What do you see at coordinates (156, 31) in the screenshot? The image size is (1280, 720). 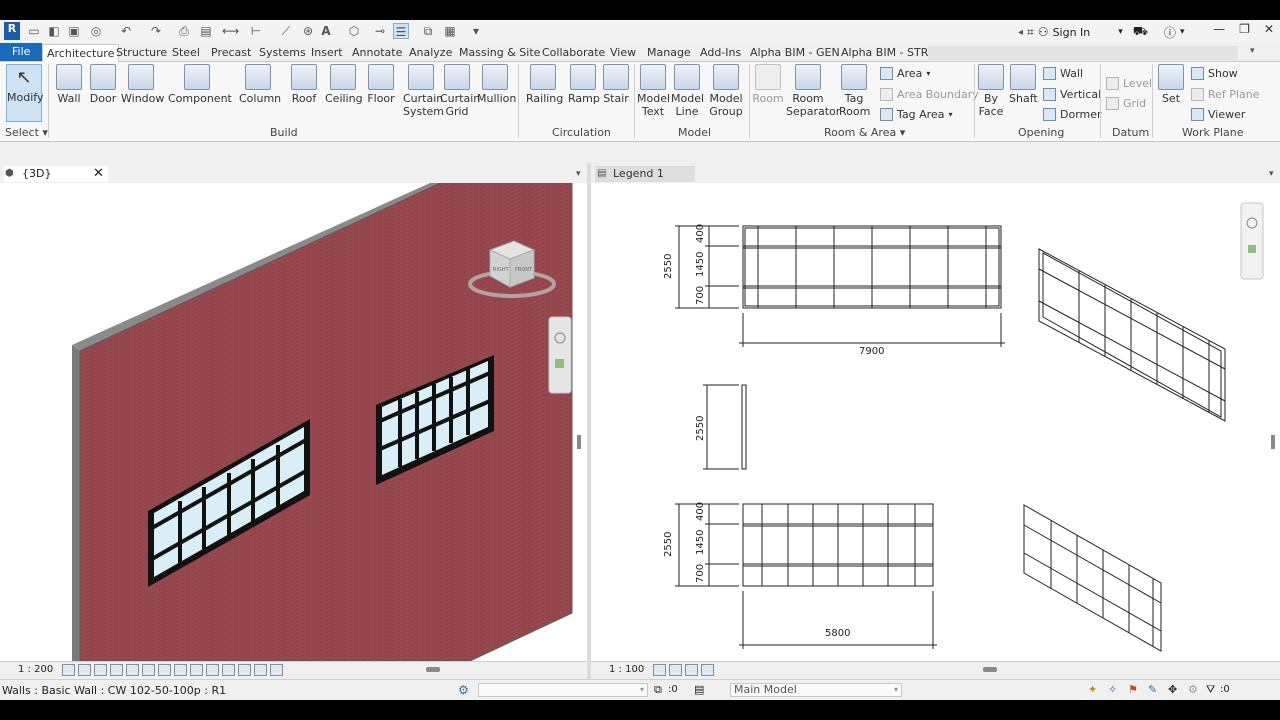 I see `redo-icon: ↷` at bounding box center [156, 31].